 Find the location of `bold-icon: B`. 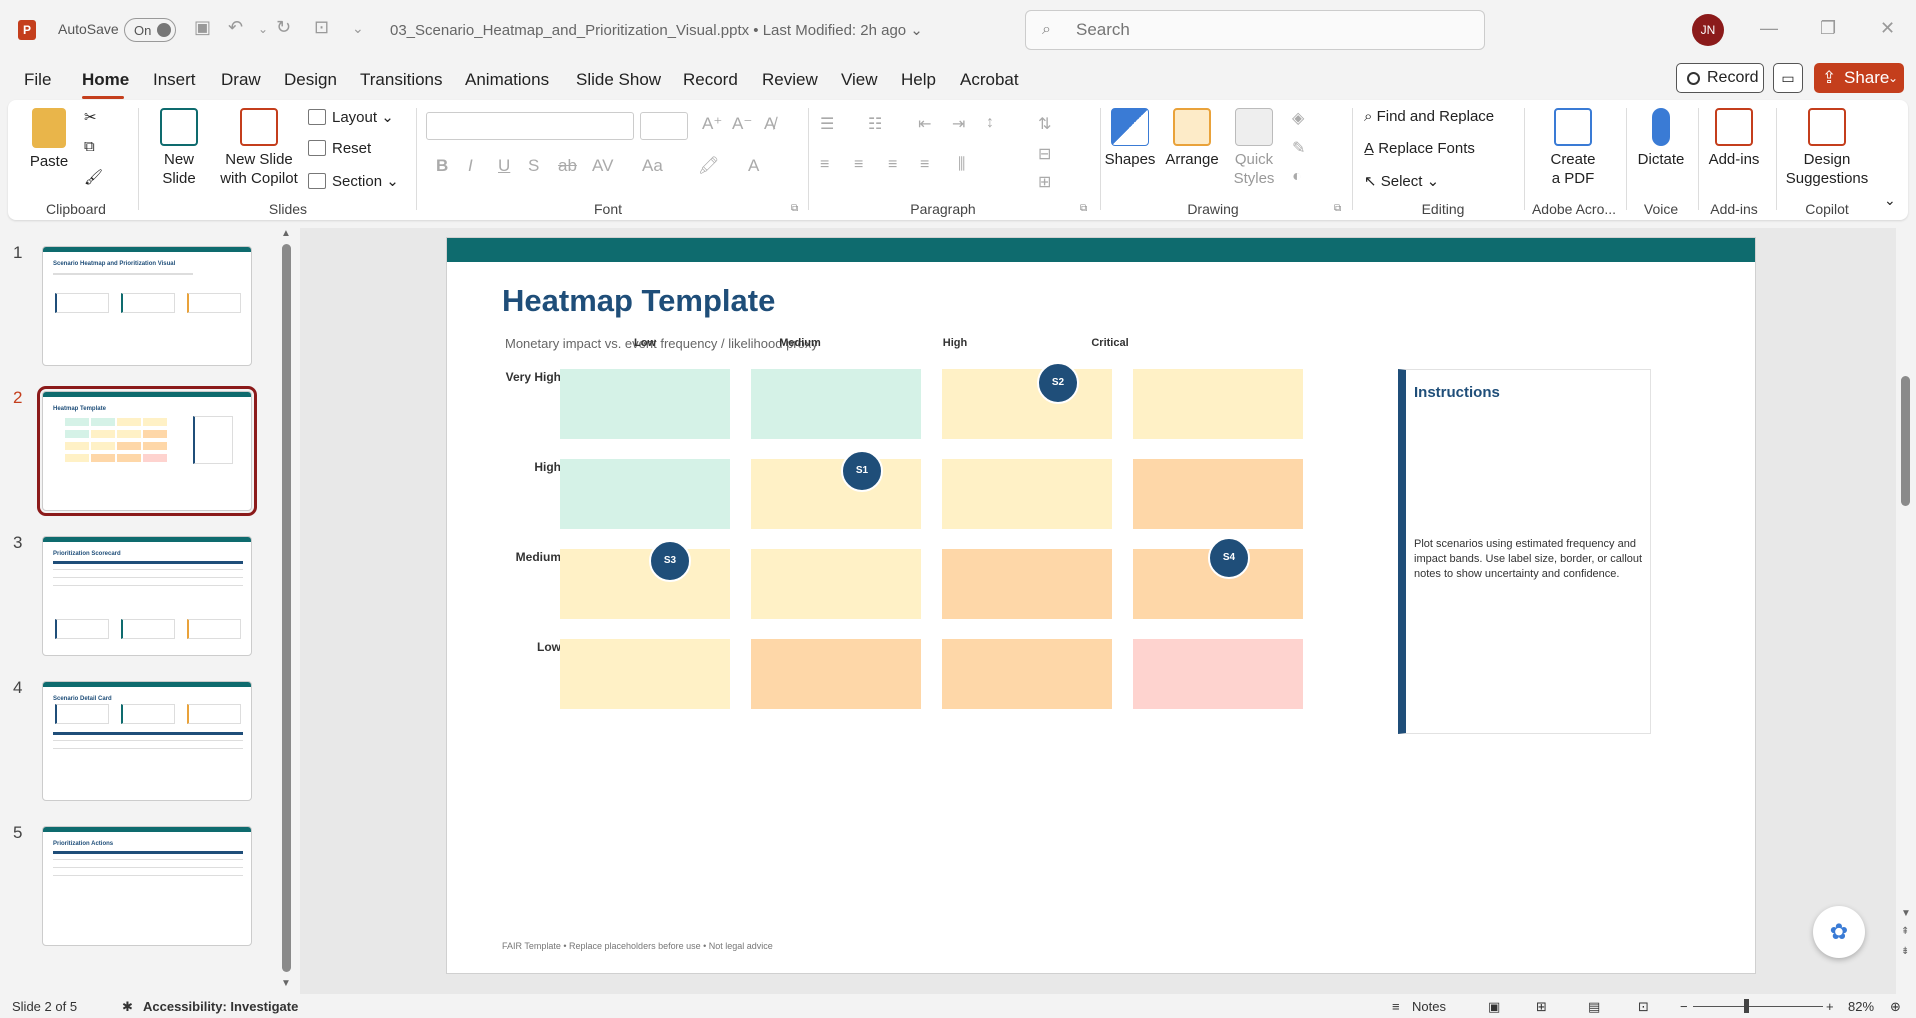

bold-icon: B is located at coordinates (442, 166).